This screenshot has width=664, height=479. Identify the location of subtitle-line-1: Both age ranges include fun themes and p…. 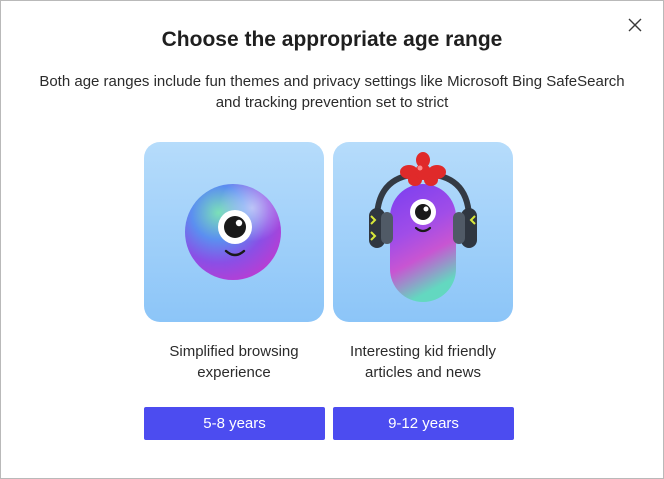
(332, 81).